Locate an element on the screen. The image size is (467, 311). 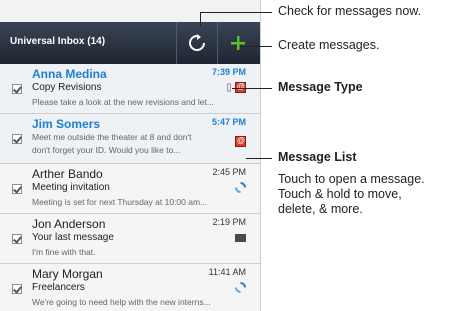
message-preview: I'm fine with that. is located at coordinates (64, 252).